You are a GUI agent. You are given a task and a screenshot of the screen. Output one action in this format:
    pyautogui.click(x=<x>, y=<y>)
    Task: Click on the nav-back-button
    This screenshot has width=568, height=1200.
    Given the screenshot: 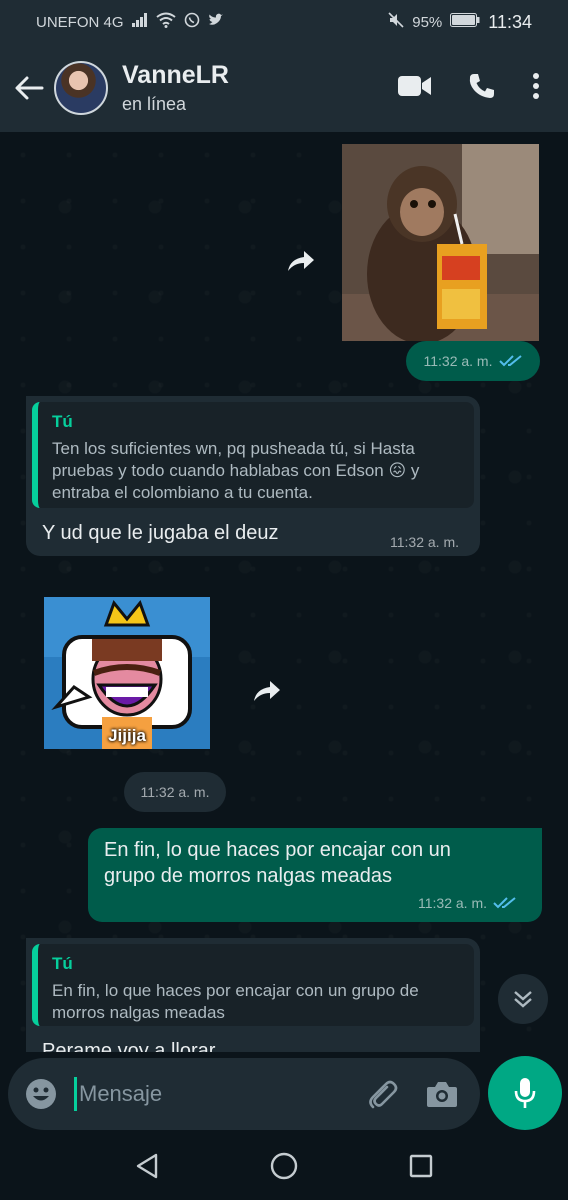 What is the action you would take?
    pyautogui.click(x=147, y=1168)
    